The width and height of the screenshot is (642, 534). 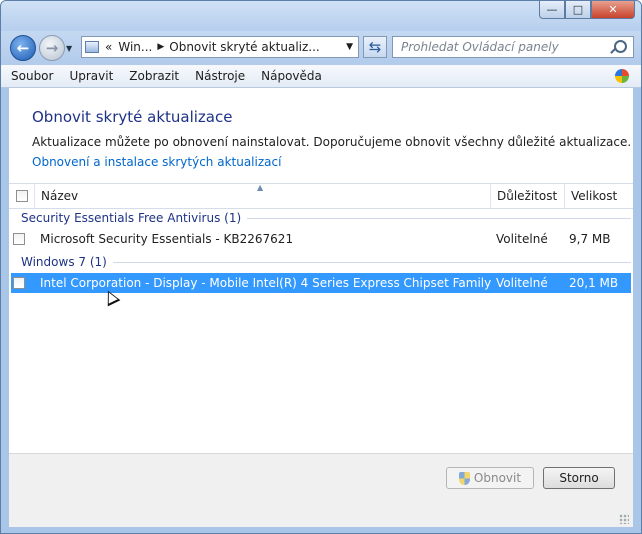 I want to click on resize-grip-icon, so click(x=624, y=519).